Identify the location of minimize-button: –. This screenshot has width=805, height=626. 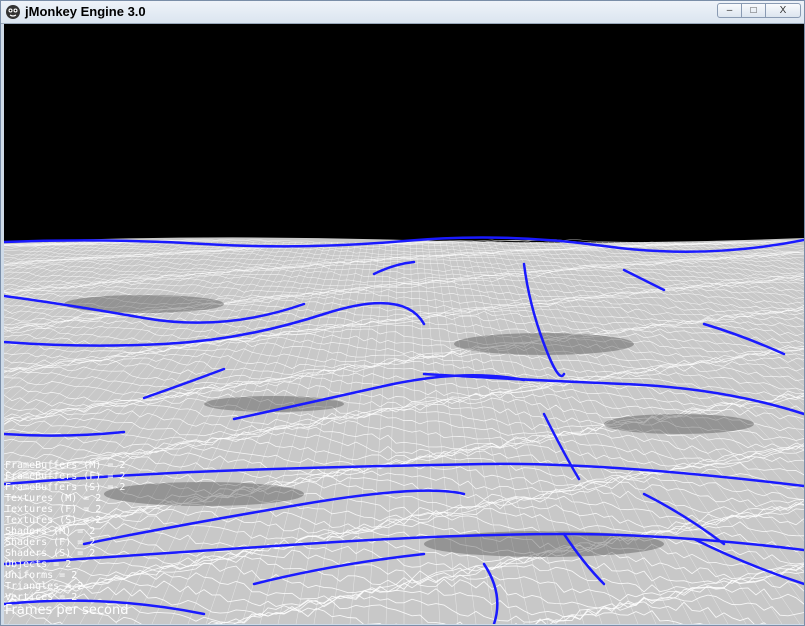
(729, 10).